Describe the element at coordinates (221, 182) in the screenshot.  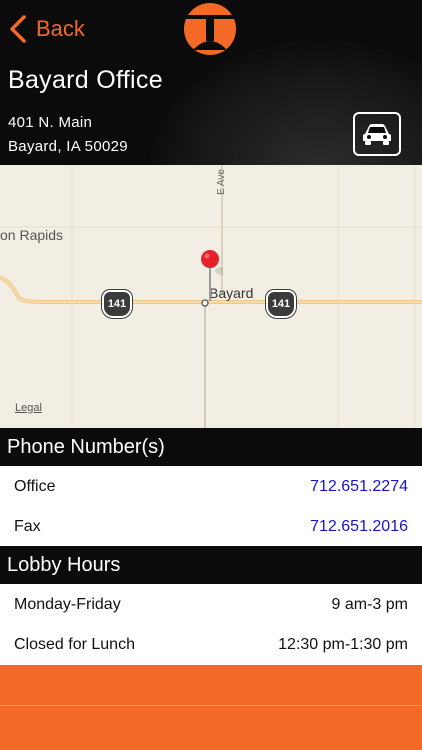
I see `map-street-label: E Ave` at that location.